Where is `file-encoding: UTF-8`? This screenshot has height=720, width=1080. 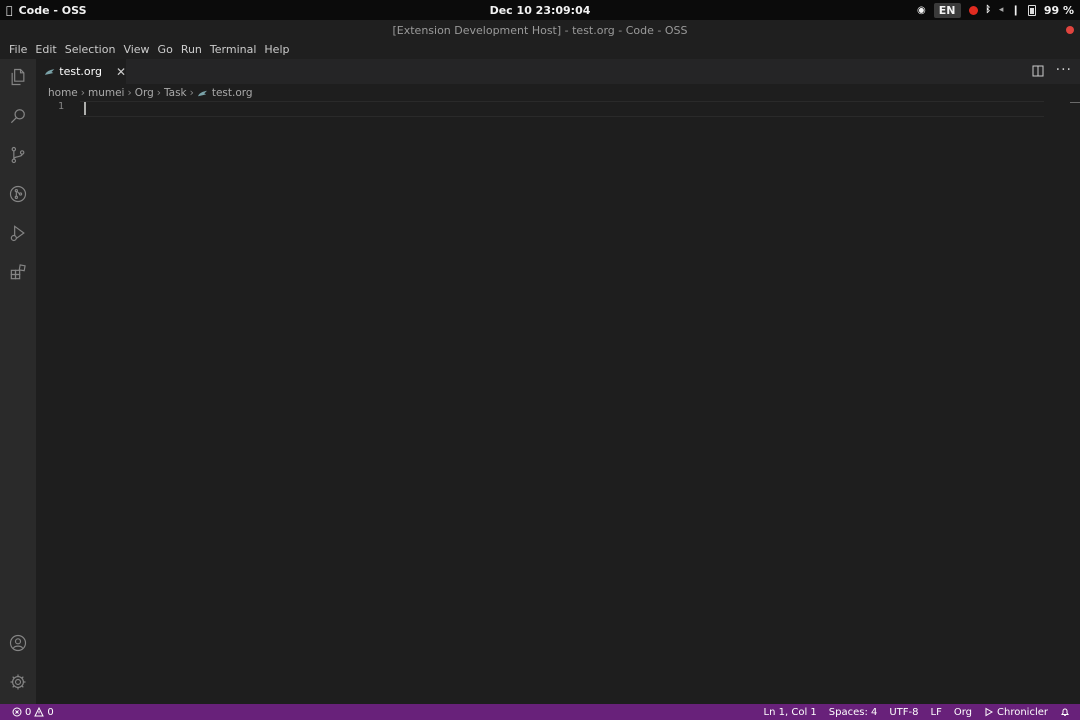
file-encoding: UTF-8 is located at coordinates (903, 712).